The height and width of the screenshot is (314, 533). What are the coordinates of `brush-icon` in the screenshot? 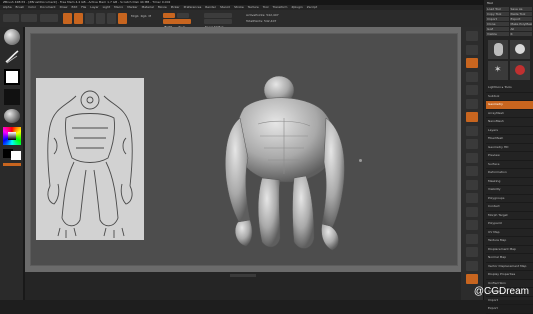 It's located at (12, 37).